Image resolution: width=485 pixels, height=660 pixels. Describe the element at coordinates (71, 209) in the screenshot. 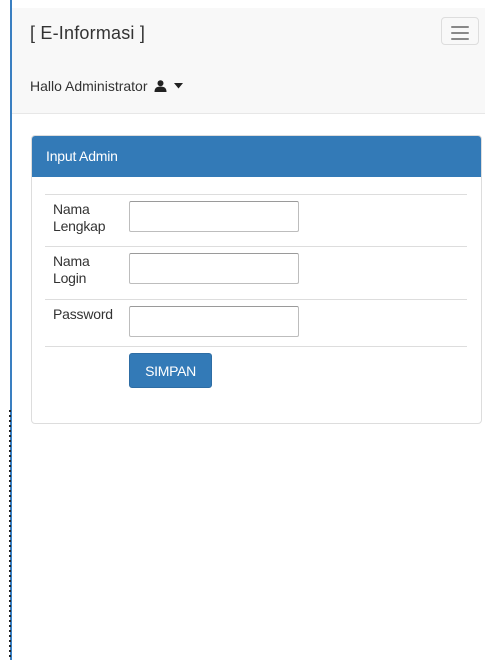

I see `full-name-label-line1: Nama` at that location.